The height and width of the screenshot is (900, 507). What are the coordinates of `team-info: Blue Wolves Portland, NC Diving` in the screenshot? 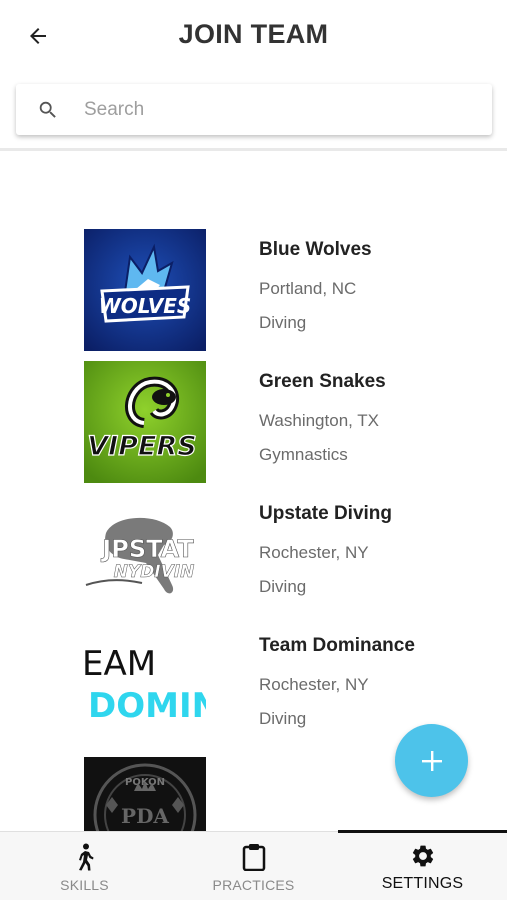 It's located at (315, 286).